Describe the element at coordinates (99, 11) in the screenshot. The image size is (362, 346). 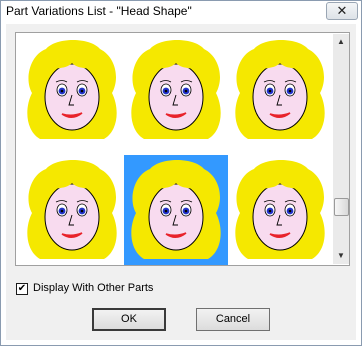
I see `window-title: Part Variations List - "Head Shape"` at that location.